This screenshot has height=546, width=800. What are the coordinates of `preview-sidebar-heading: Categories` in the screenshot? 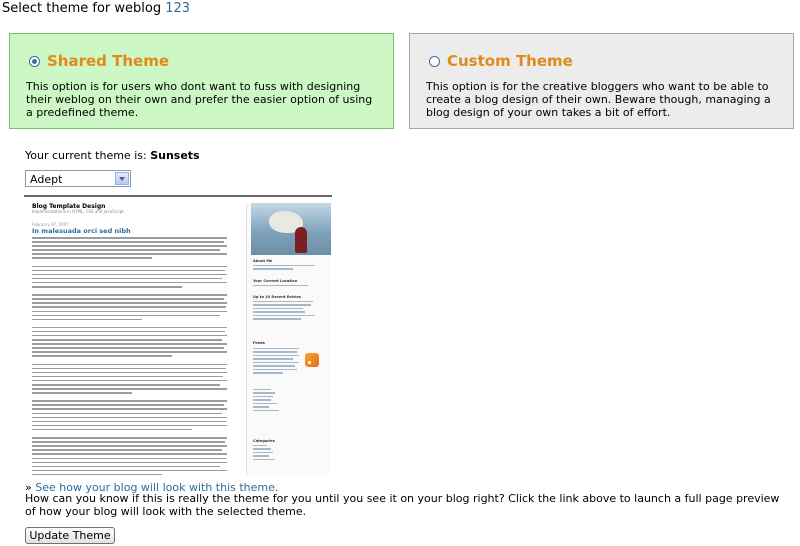 It's located at (264, 441).